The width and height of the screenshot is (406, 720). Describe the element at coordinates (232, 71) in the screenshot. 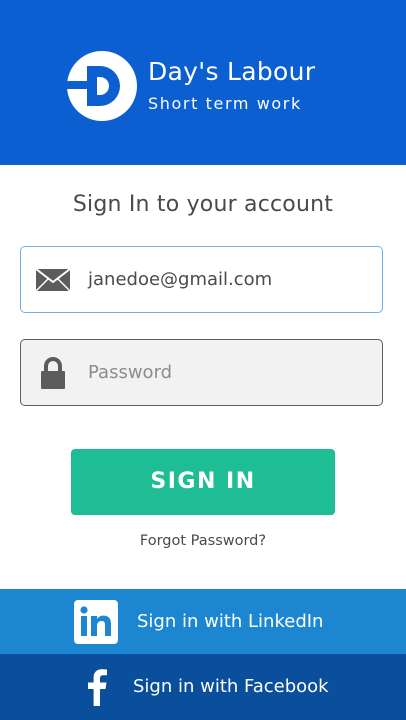

I see `brand-name: Day's Labour` at that location.